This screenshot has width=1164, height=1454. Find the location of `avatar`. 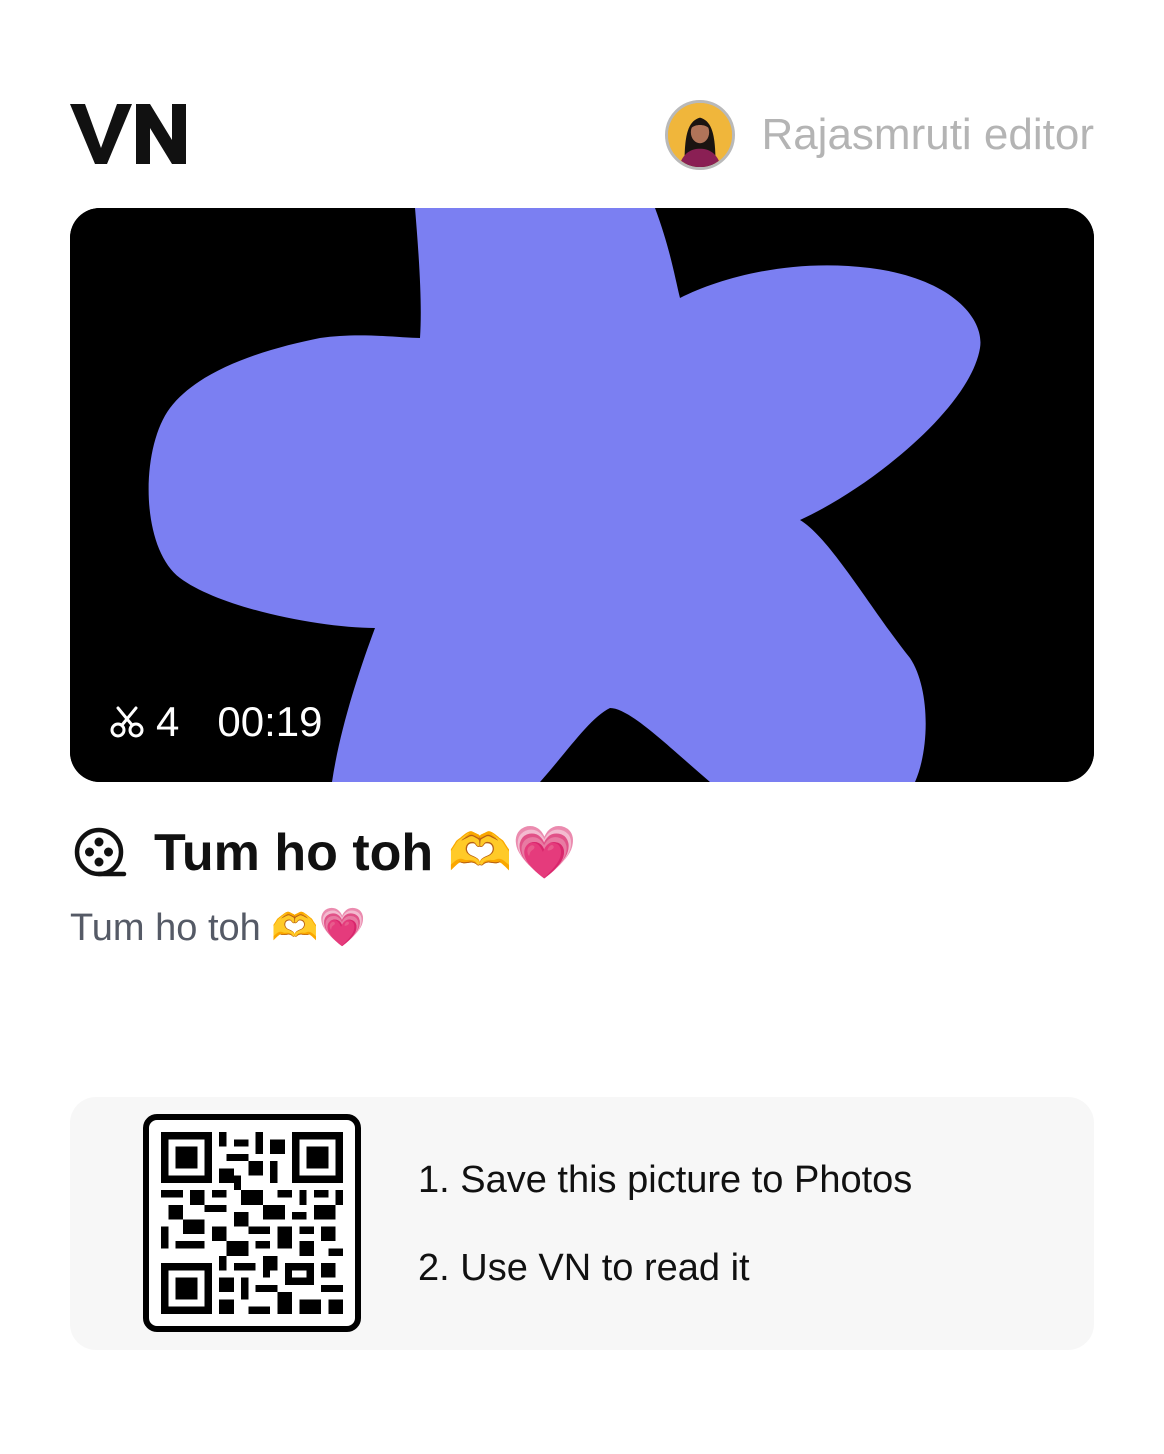

avatar is located at coordinates (700, 135).